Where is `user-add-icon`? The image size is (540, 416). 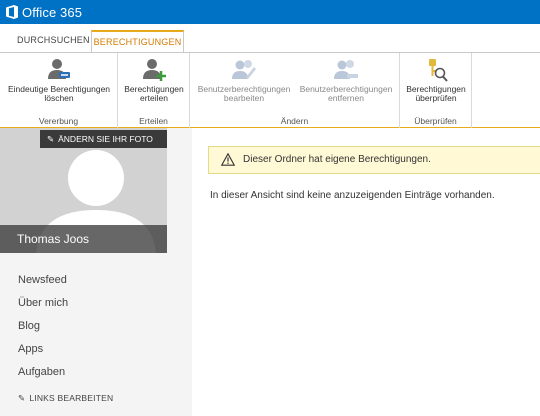 user-add-icon is located at coordinates (154, 70).